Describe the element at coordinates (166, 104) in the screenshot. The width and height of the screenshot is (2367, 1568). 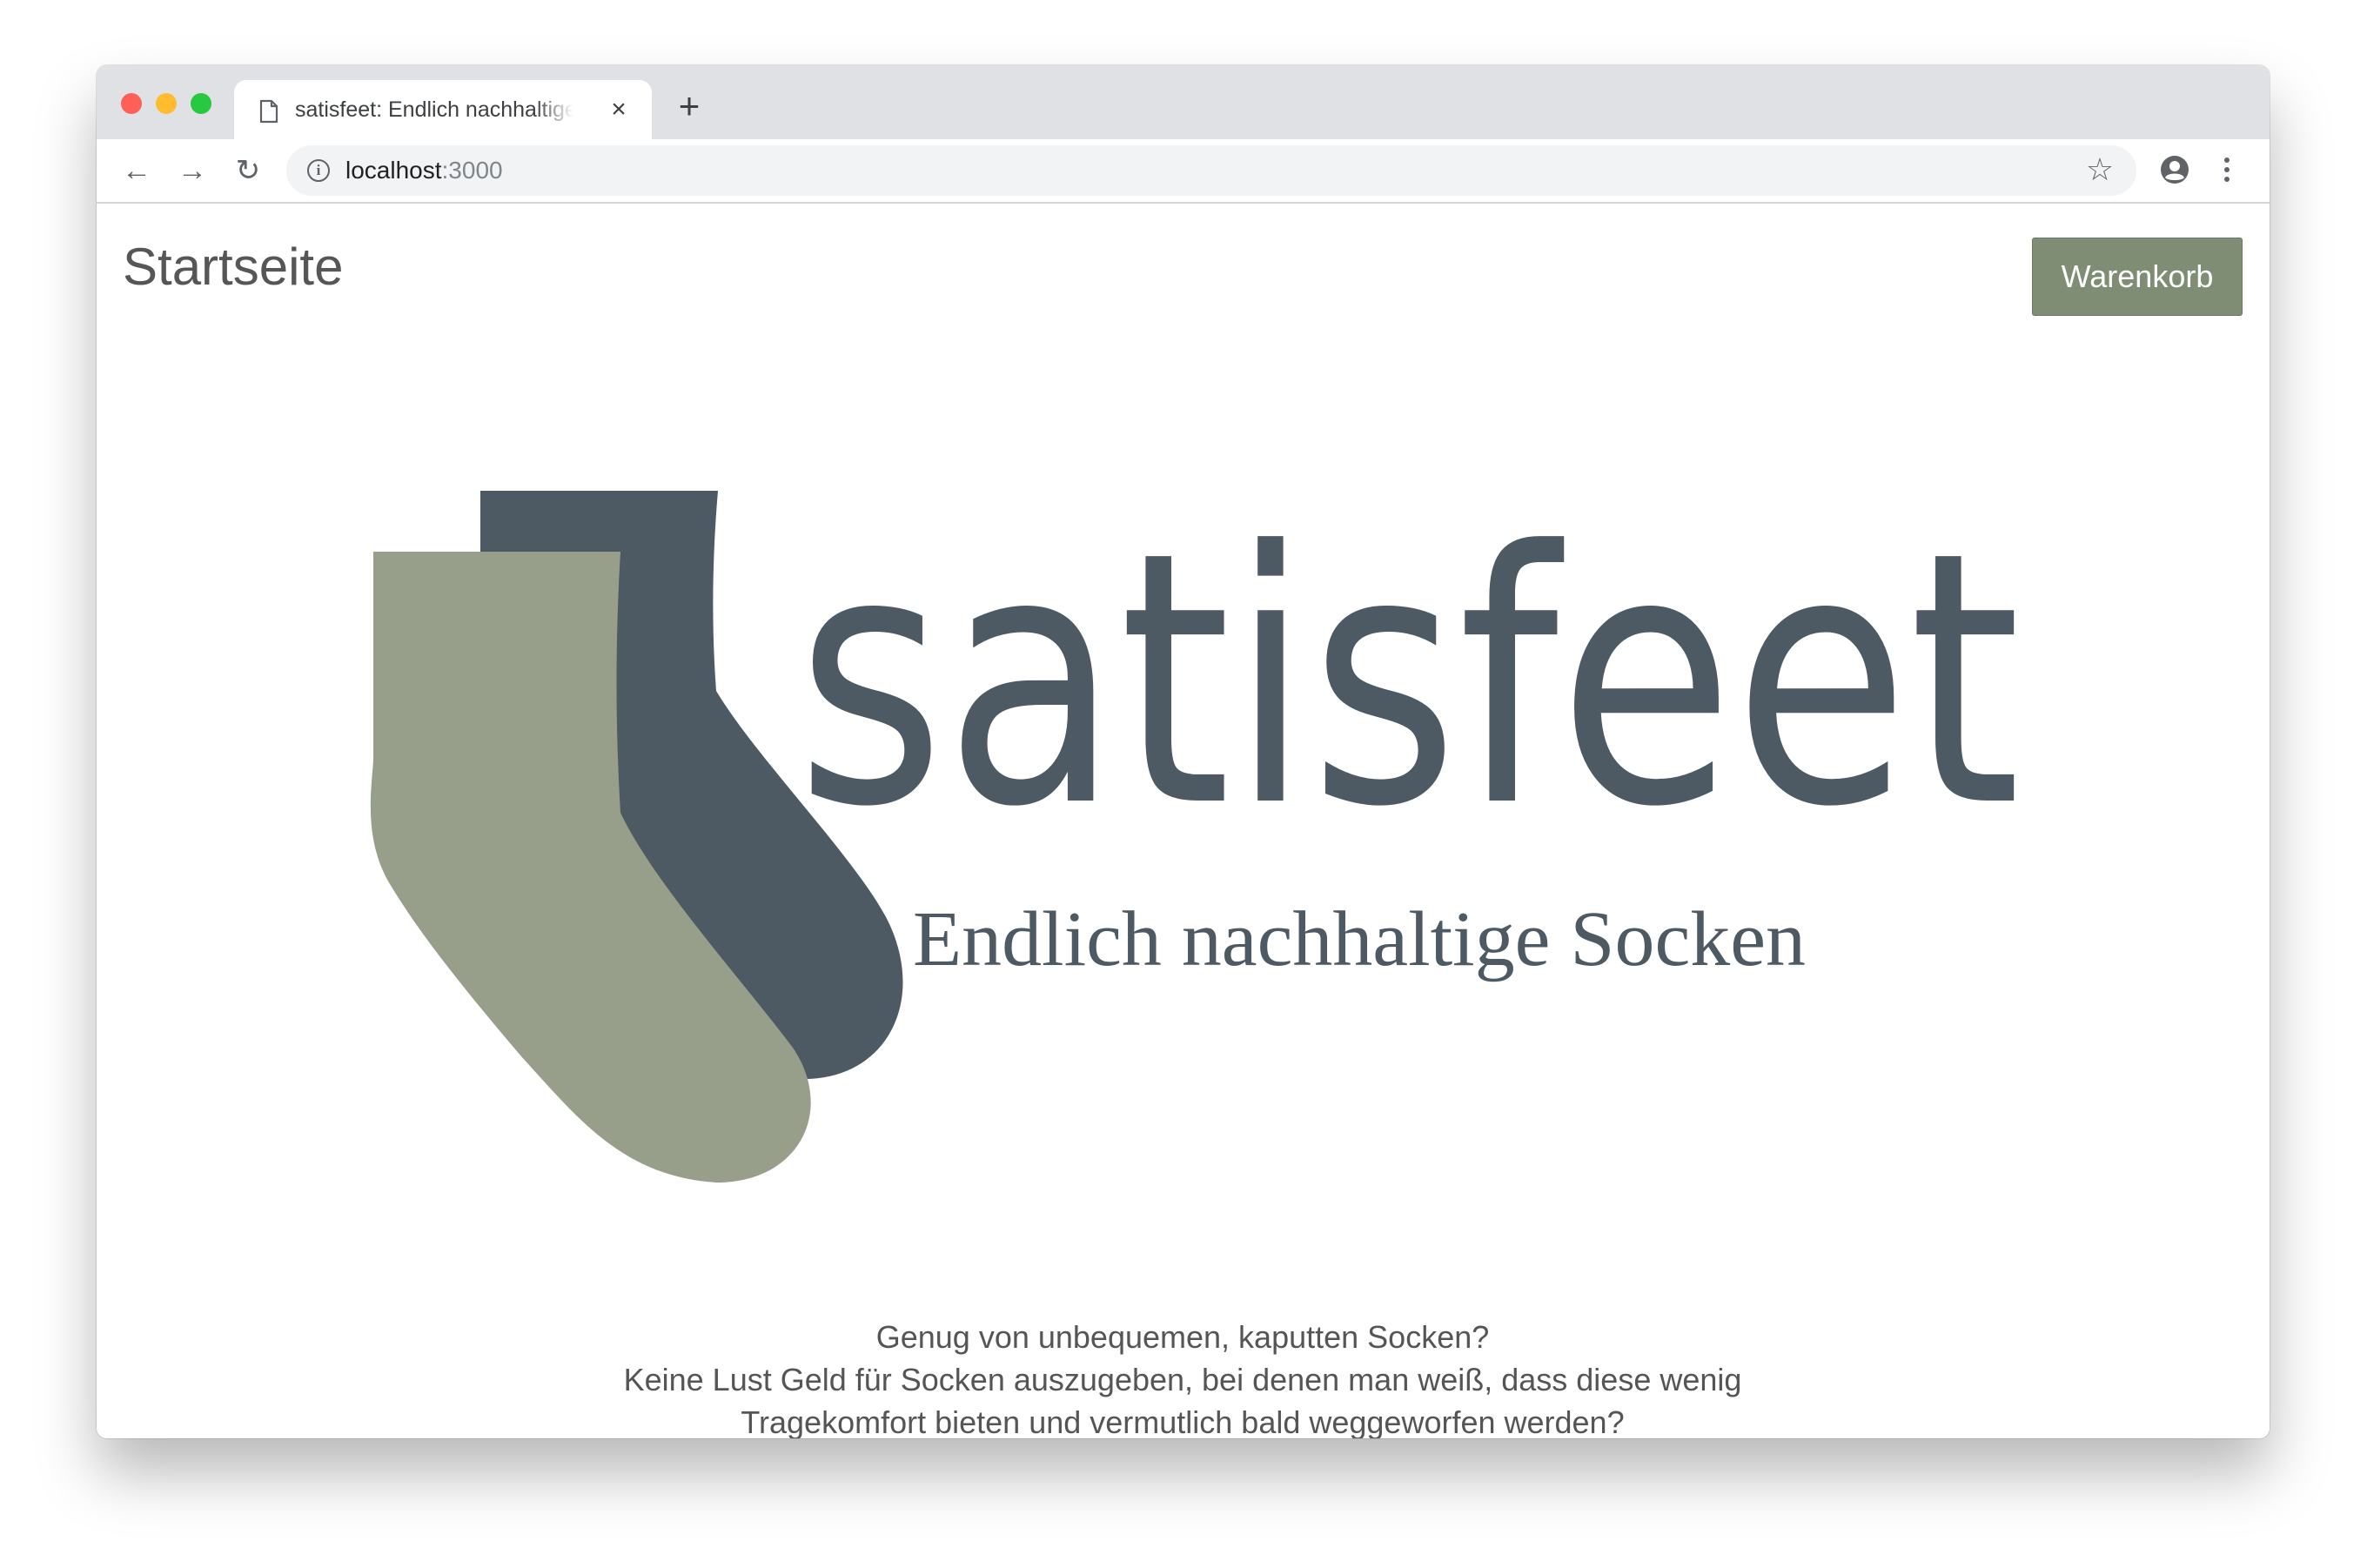
I see `minimize-window-button` at that location.